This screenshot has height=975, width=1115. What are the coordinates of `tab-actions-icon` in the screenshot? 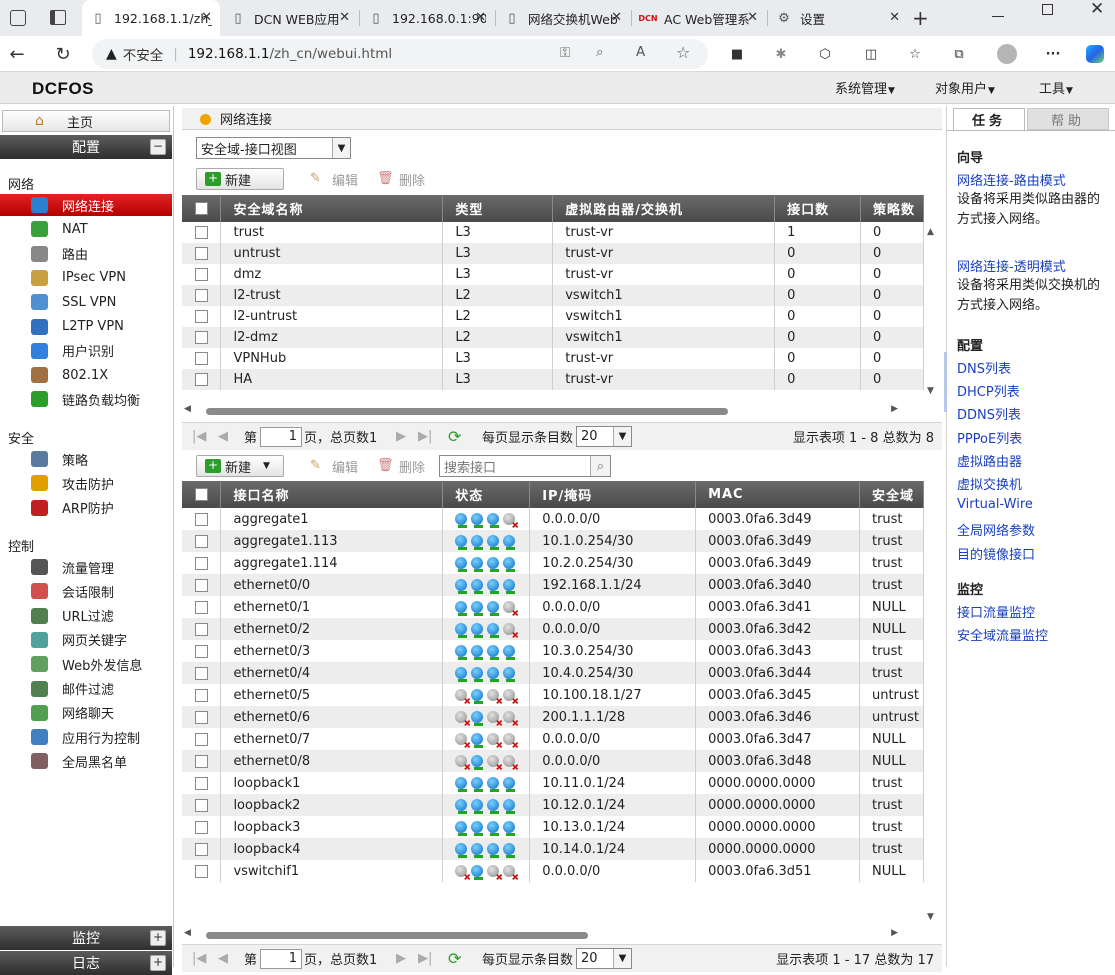 It's located at (58, 17).